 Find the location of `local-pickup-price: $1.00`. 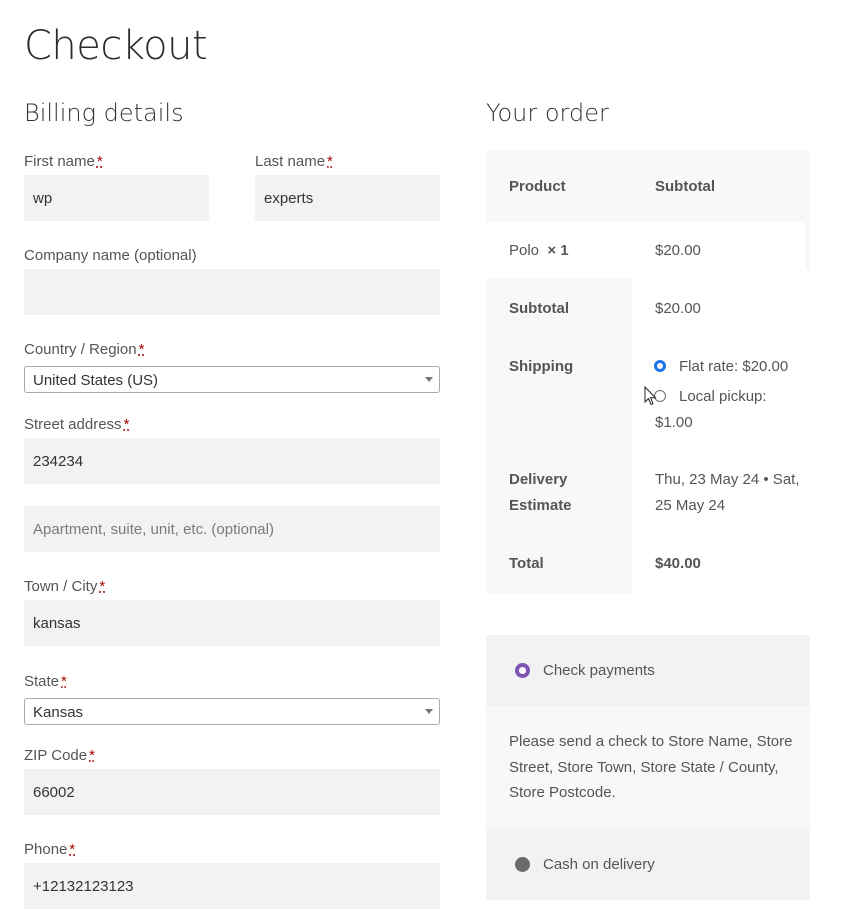

local-pickup-price: $1.00 is located at coordinates (674, 422).